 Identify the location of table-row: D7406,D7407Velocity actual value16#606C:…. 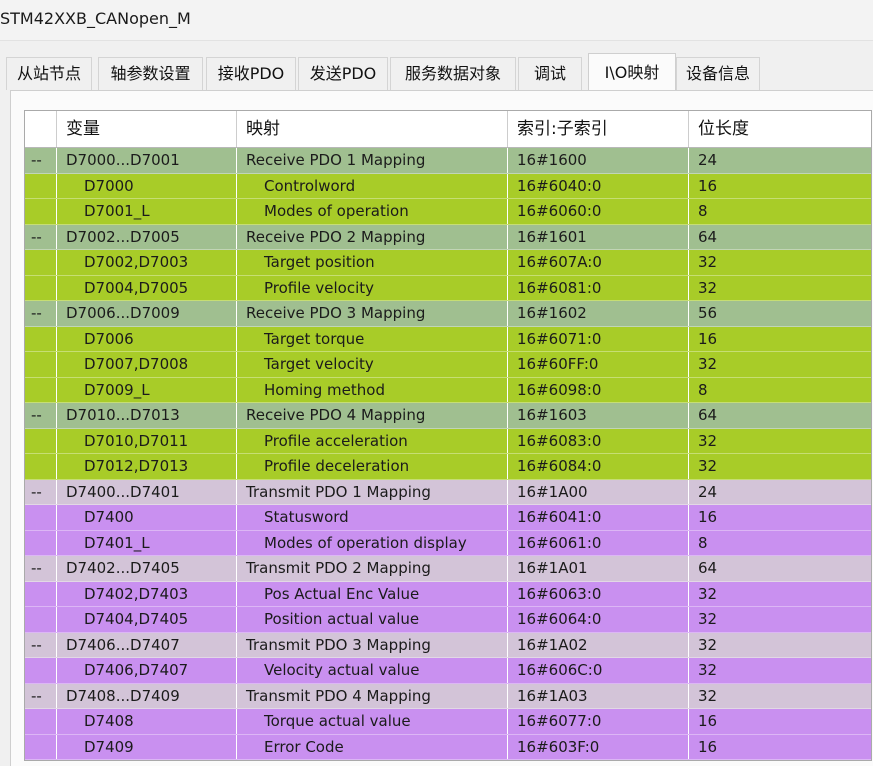
(448, 671).